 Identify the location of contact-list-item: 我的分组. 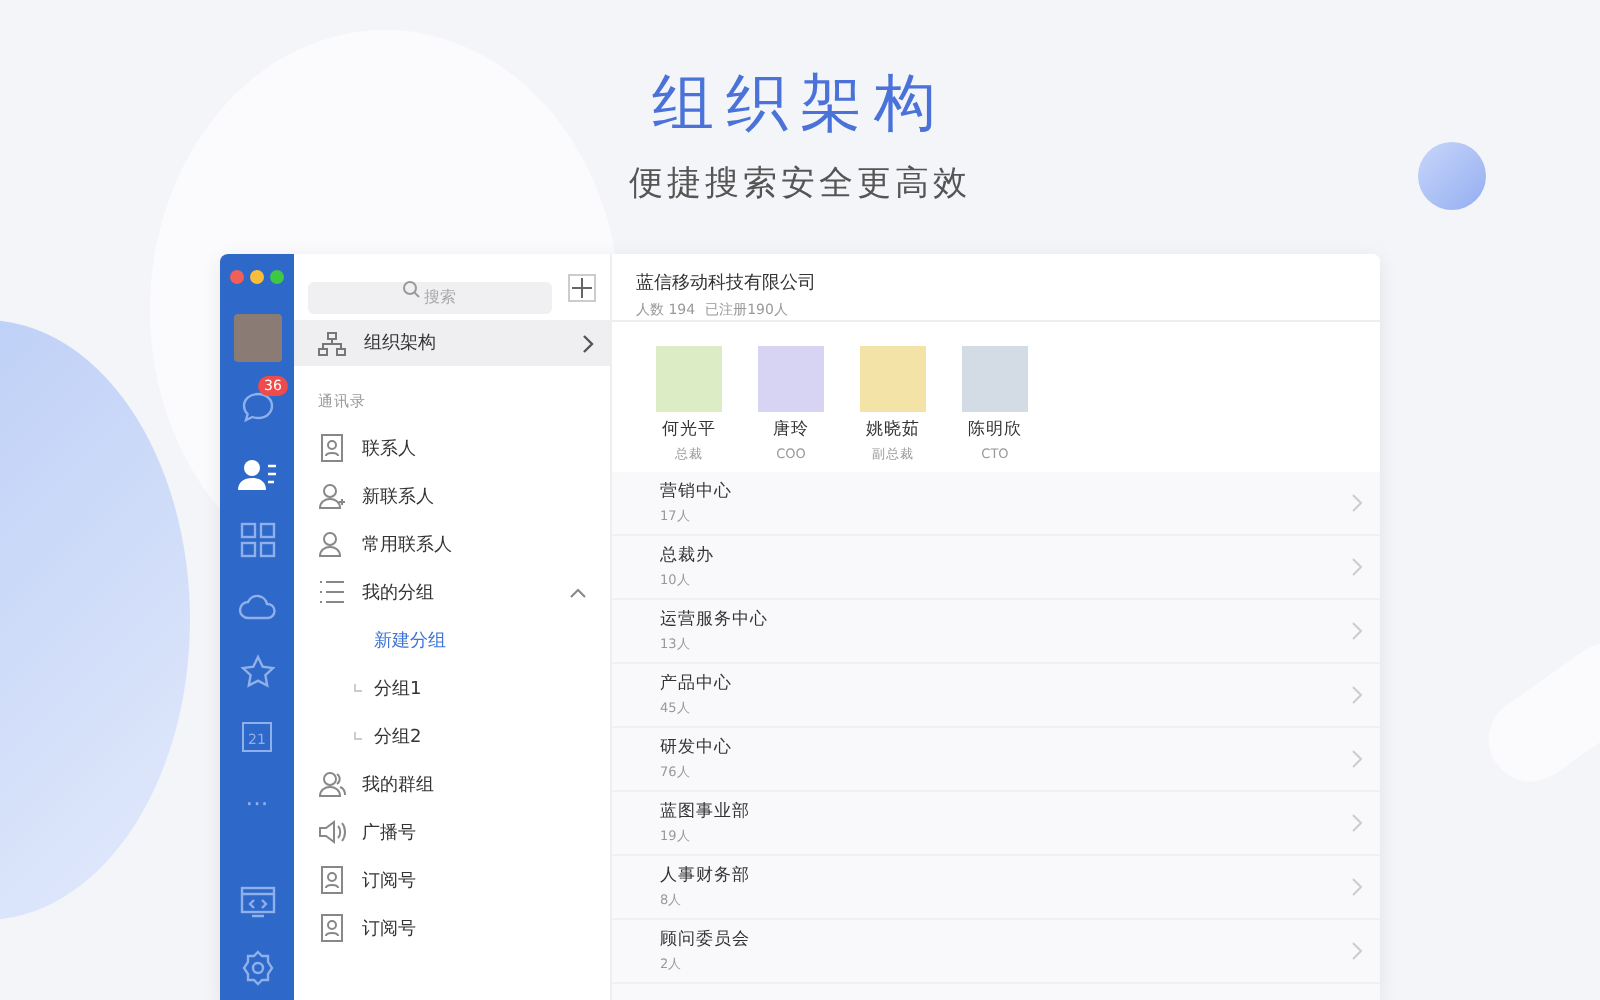
(452, 592).